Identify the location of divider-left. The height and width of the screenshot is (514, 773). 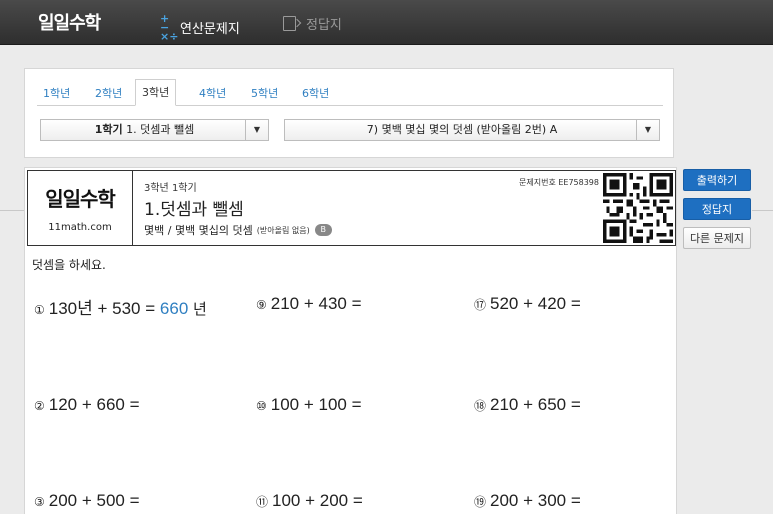
(12, 210).